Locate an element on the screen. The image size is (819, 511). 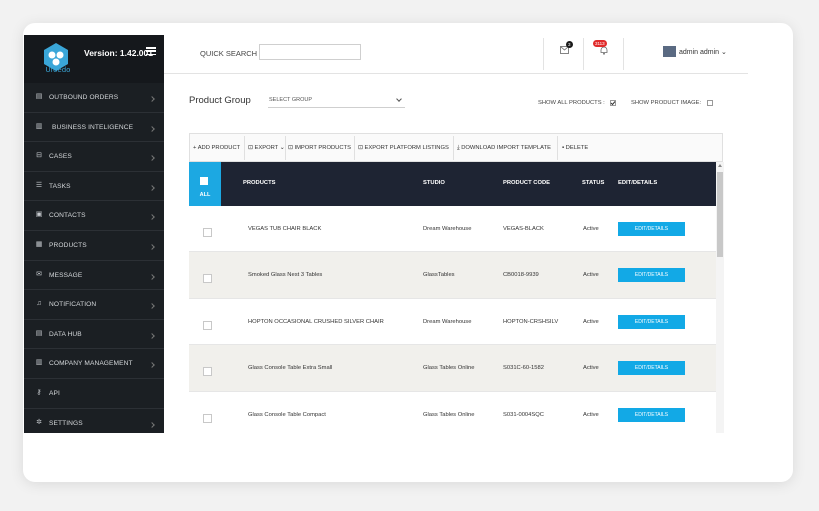
sidebar-item-contacts: ▣ CONTACTS is located at coordinates (94, 216).